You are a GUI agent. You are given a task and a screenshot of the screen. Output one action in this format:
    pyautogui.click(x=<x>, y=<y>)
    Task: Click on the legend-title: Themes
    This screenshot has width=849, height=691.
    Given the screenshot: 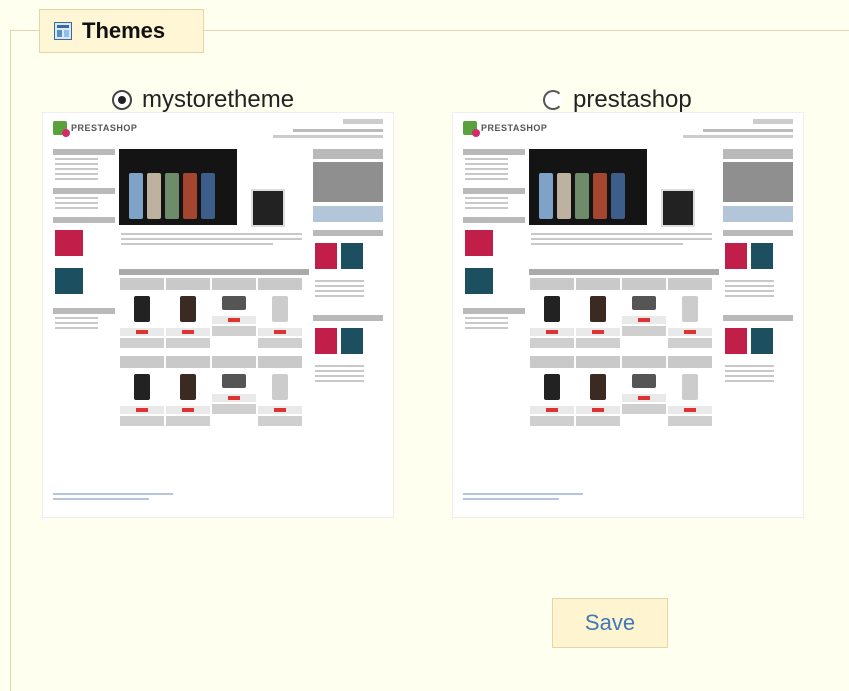 What is the action you would take?
    pyautogui.click(x=124, y=30)
    